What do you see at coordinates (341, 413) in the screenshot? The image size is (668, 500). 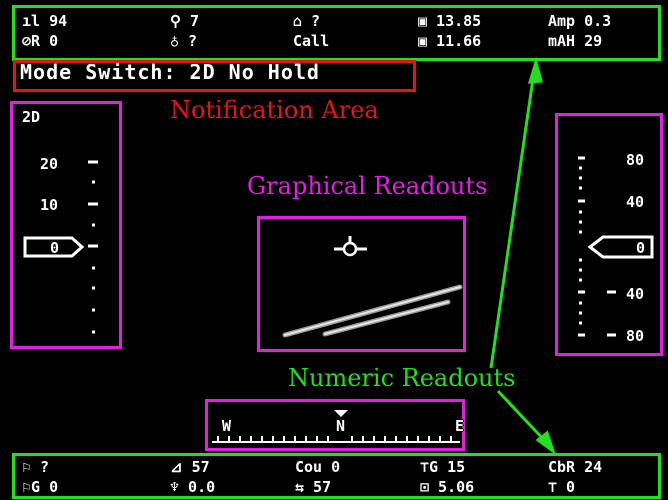 I see `compass-heading-marker-icon` at bounding box center [341, 413].